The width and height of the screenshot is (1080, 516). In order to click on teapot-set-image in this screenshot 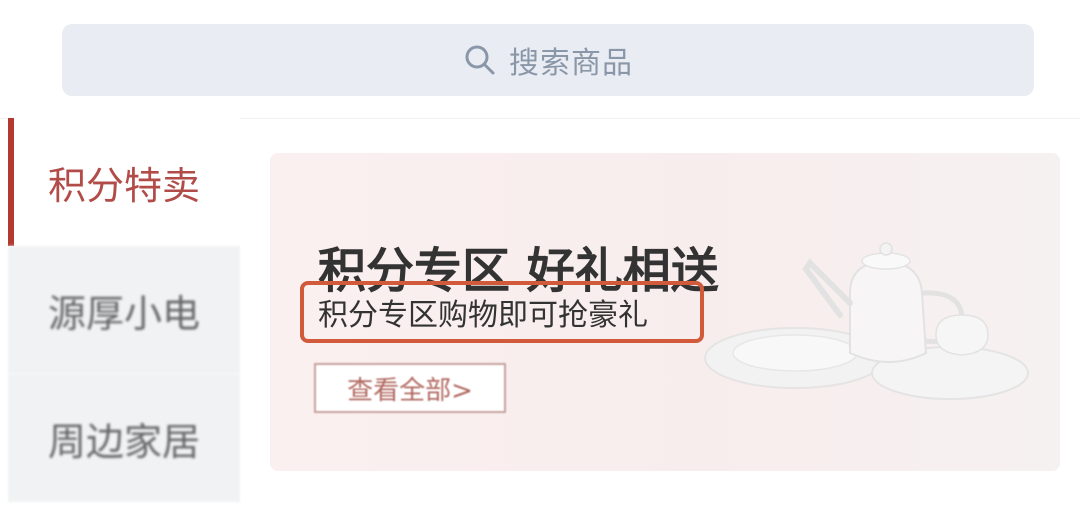, I will do `click(866, 321)`.